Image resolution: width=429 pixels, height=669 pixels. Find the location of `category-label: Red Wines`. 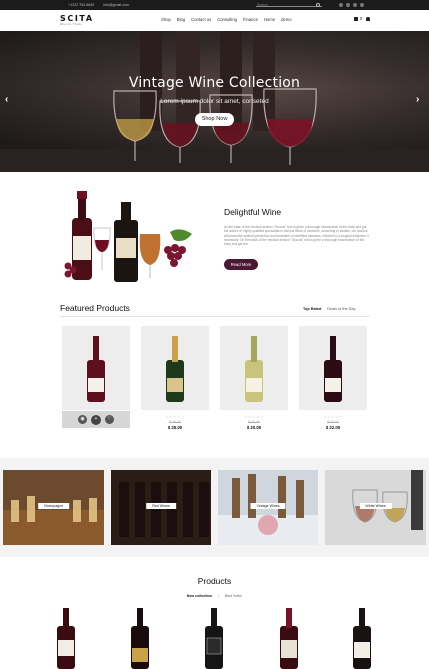

category-label: Red Wines is located at coordinates (161, 506).